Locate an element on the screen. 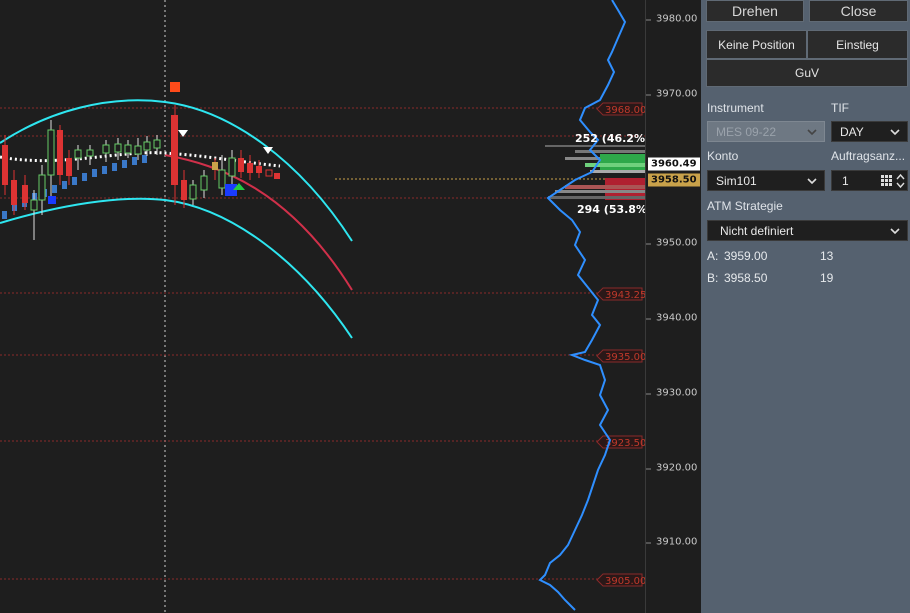 The image size is (910, 613). lower-band-curve is located at coordinates (176, 268).